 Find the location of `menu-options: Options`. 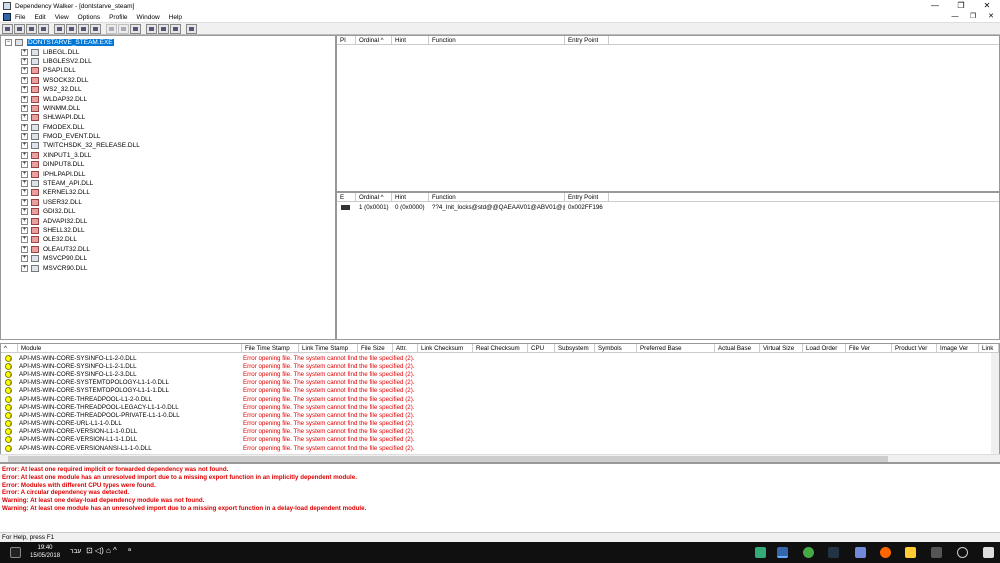

menu-options: Options is located at coordinates (89, 17).